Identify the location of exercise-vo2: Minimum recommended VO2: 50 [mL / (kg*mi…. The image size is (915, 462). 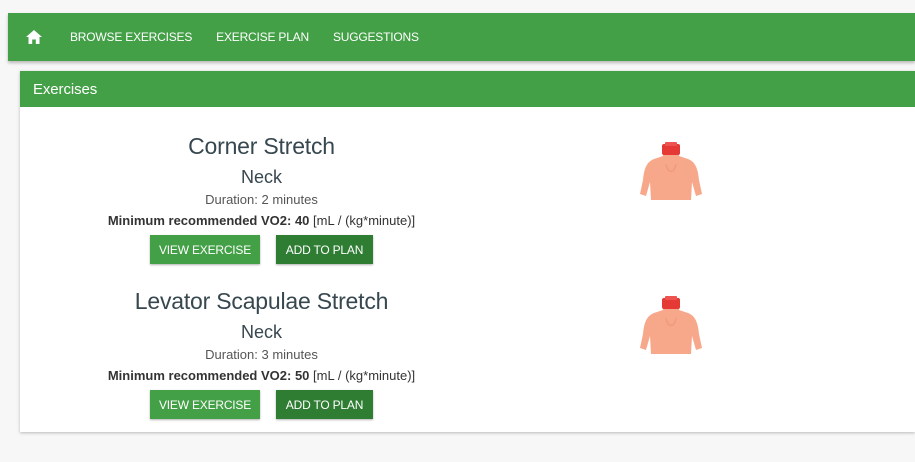
(261, 376).